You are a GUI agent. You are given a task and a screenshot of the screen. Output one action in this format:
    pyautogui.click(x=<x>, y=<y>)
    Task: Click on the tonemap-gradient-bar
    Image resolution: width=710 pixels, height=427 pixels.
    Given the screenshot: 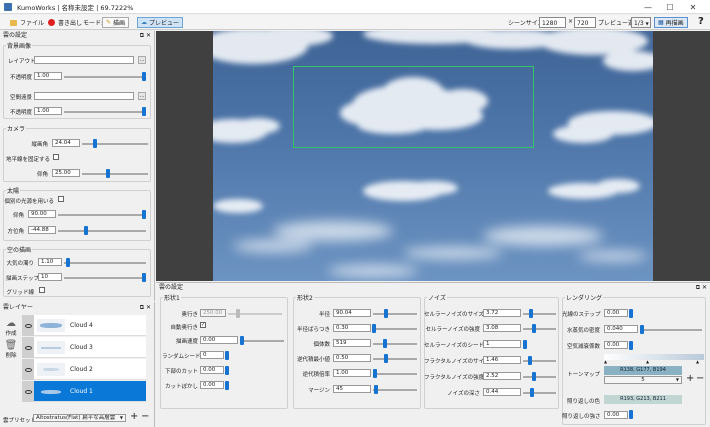 What is the action you would take?
    pyautogui.click(x=654, y=357)
    